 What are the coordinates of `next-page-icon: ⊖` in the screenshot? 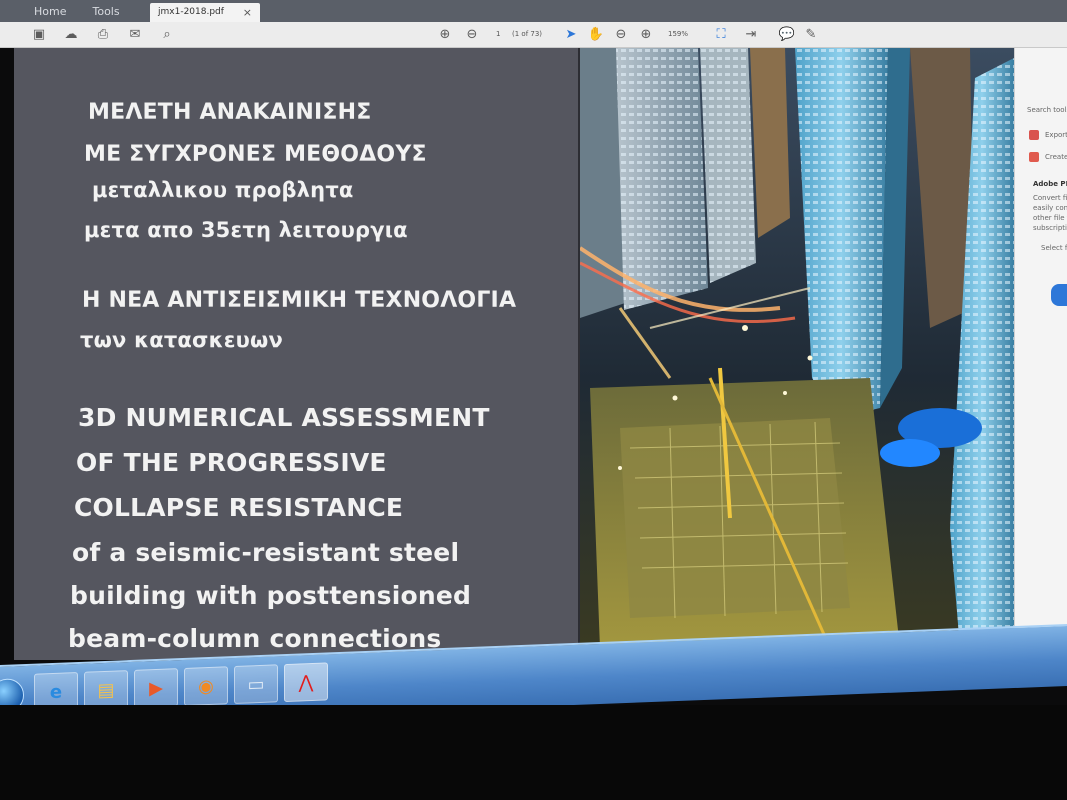 It's located at (472, 35).